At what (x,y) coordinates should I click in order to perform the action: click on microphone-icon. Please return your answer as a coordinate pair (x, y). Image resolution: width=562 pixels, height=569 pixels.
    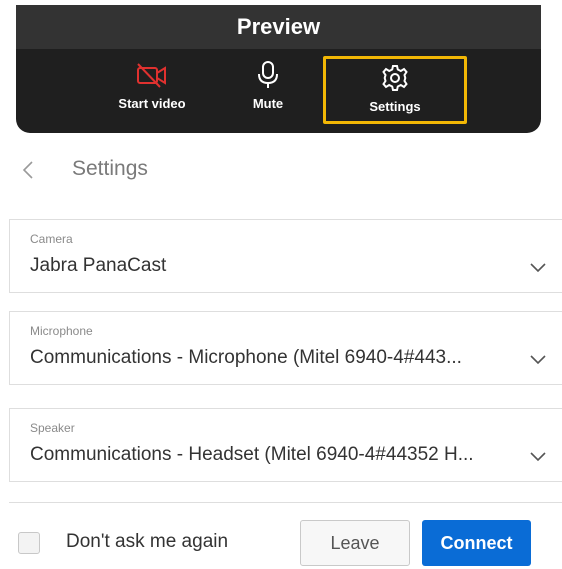
    Looking at the image, I should click on (268, 75).